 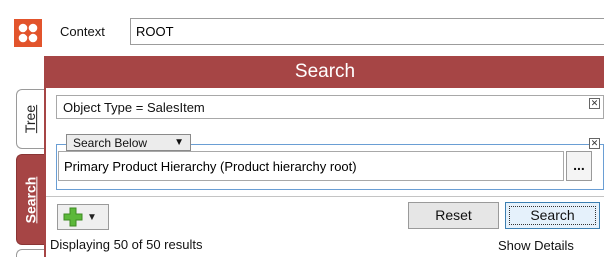 I want to click on context-input, so click(x=367, y=31).